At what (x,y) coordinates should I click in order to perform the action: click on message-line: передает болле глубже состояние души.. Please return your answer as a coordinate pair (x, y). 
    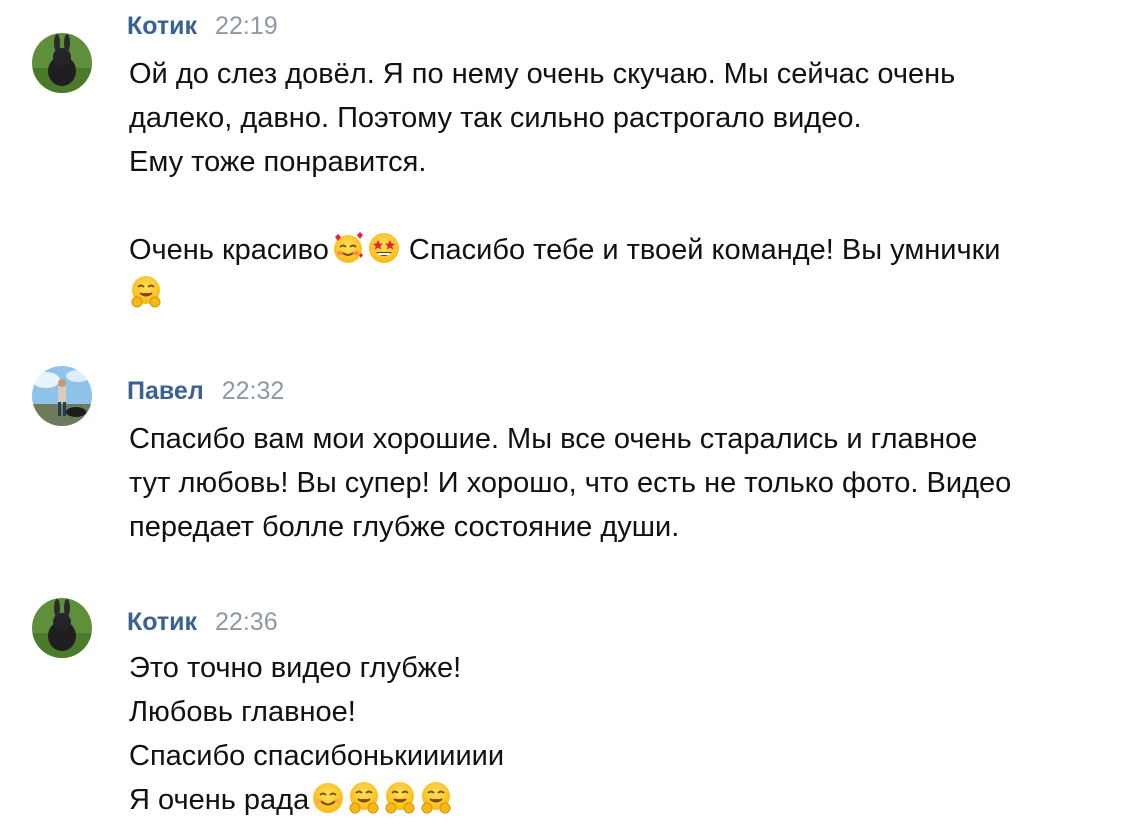
    Looking at the image, I should click on (404, 527).